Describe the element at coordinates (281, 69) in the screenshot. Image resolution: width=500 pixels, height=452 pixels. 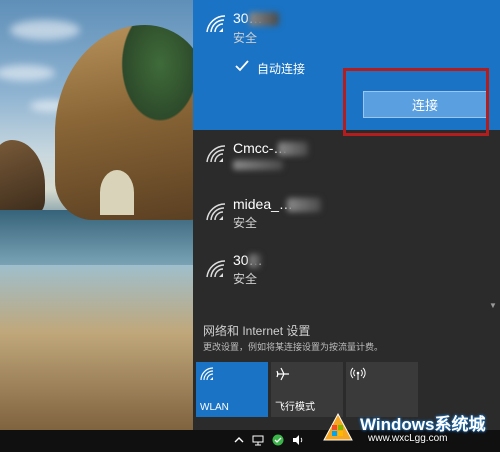
I see `auto-connect-label: 自动连接` at that location.